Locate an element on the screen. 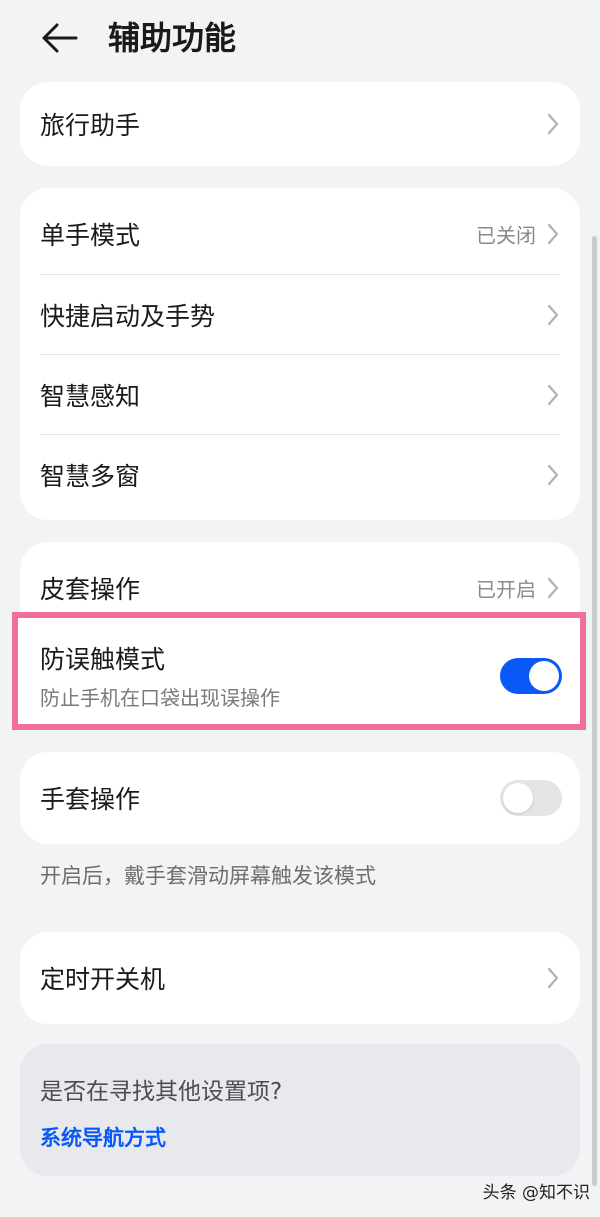 Image resolution: width=600 pixels, height=1217 pixels. row-label: 定时开关机 is located at coordinates (103, 979).